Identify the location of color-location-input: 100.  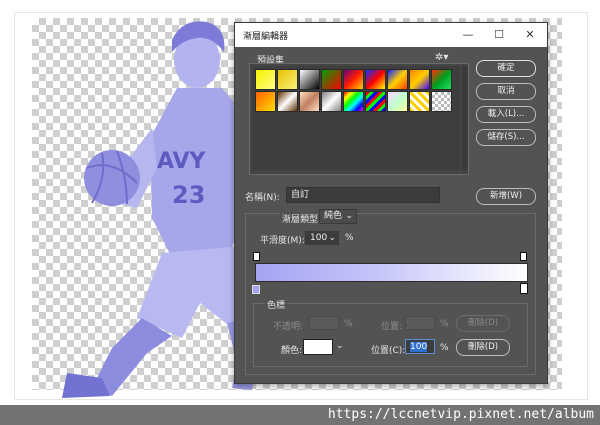
(420, 346).